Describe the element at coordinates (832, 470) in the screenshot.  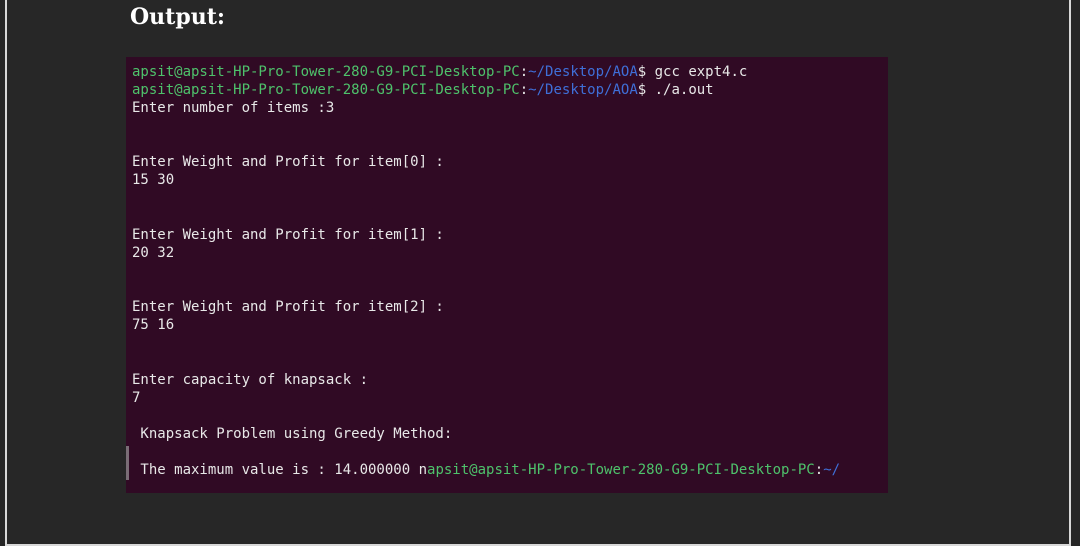
I see `prompt-path: ~/` at that location.